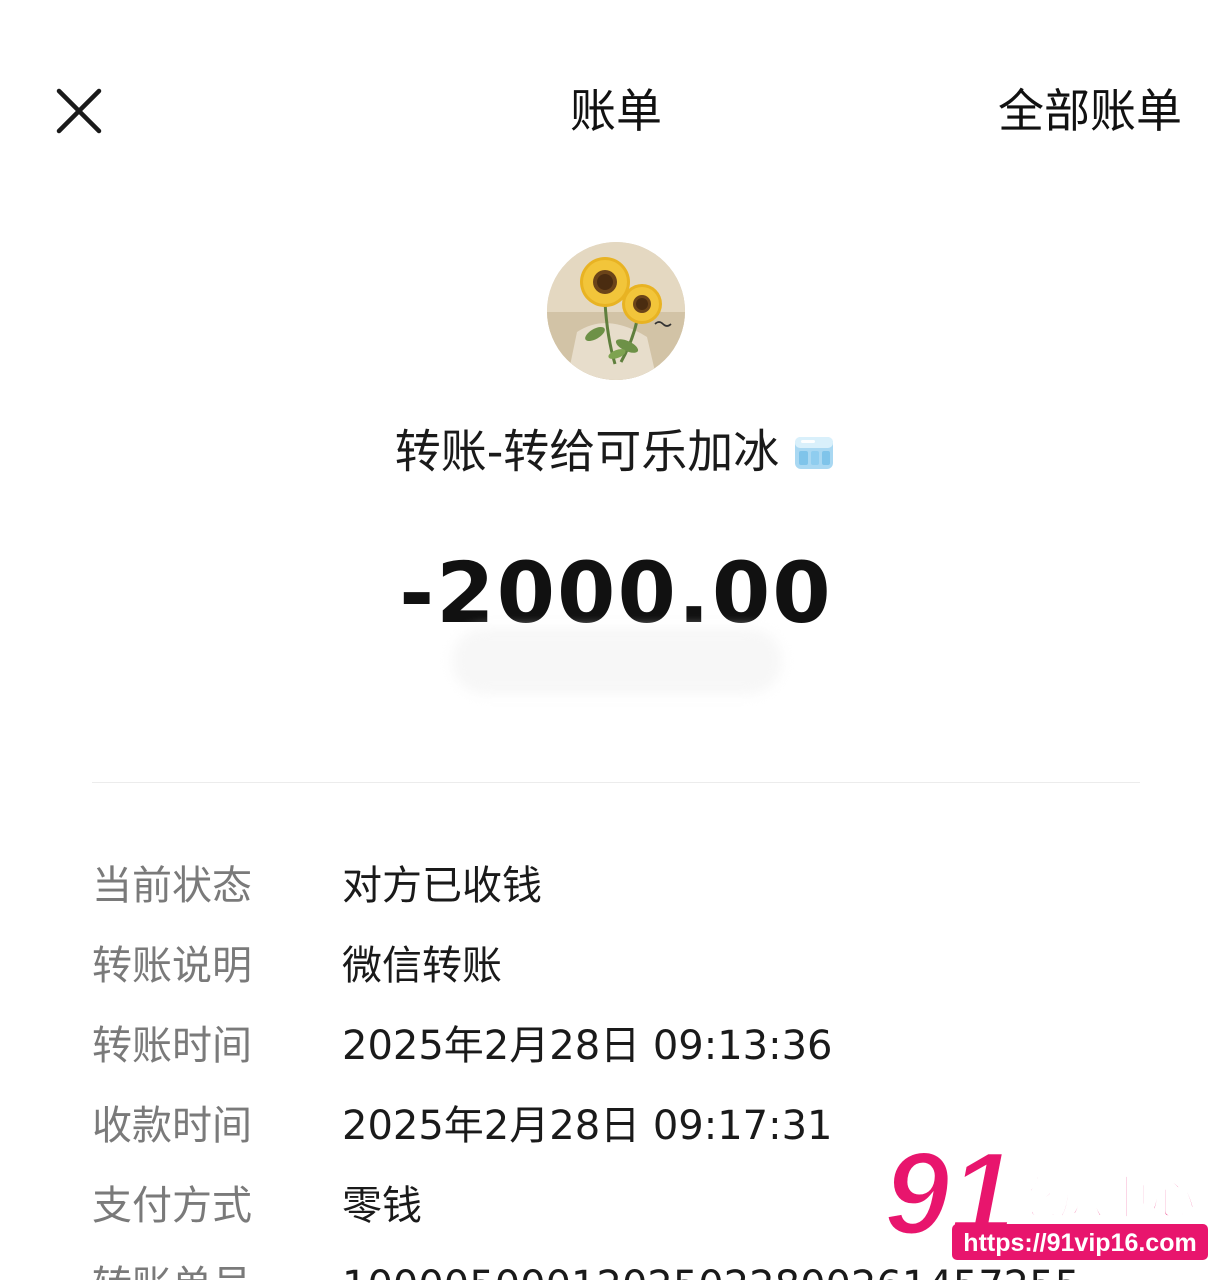  I want to click on watermark-brand: 吃瓜中心, so click(1104, 1198).